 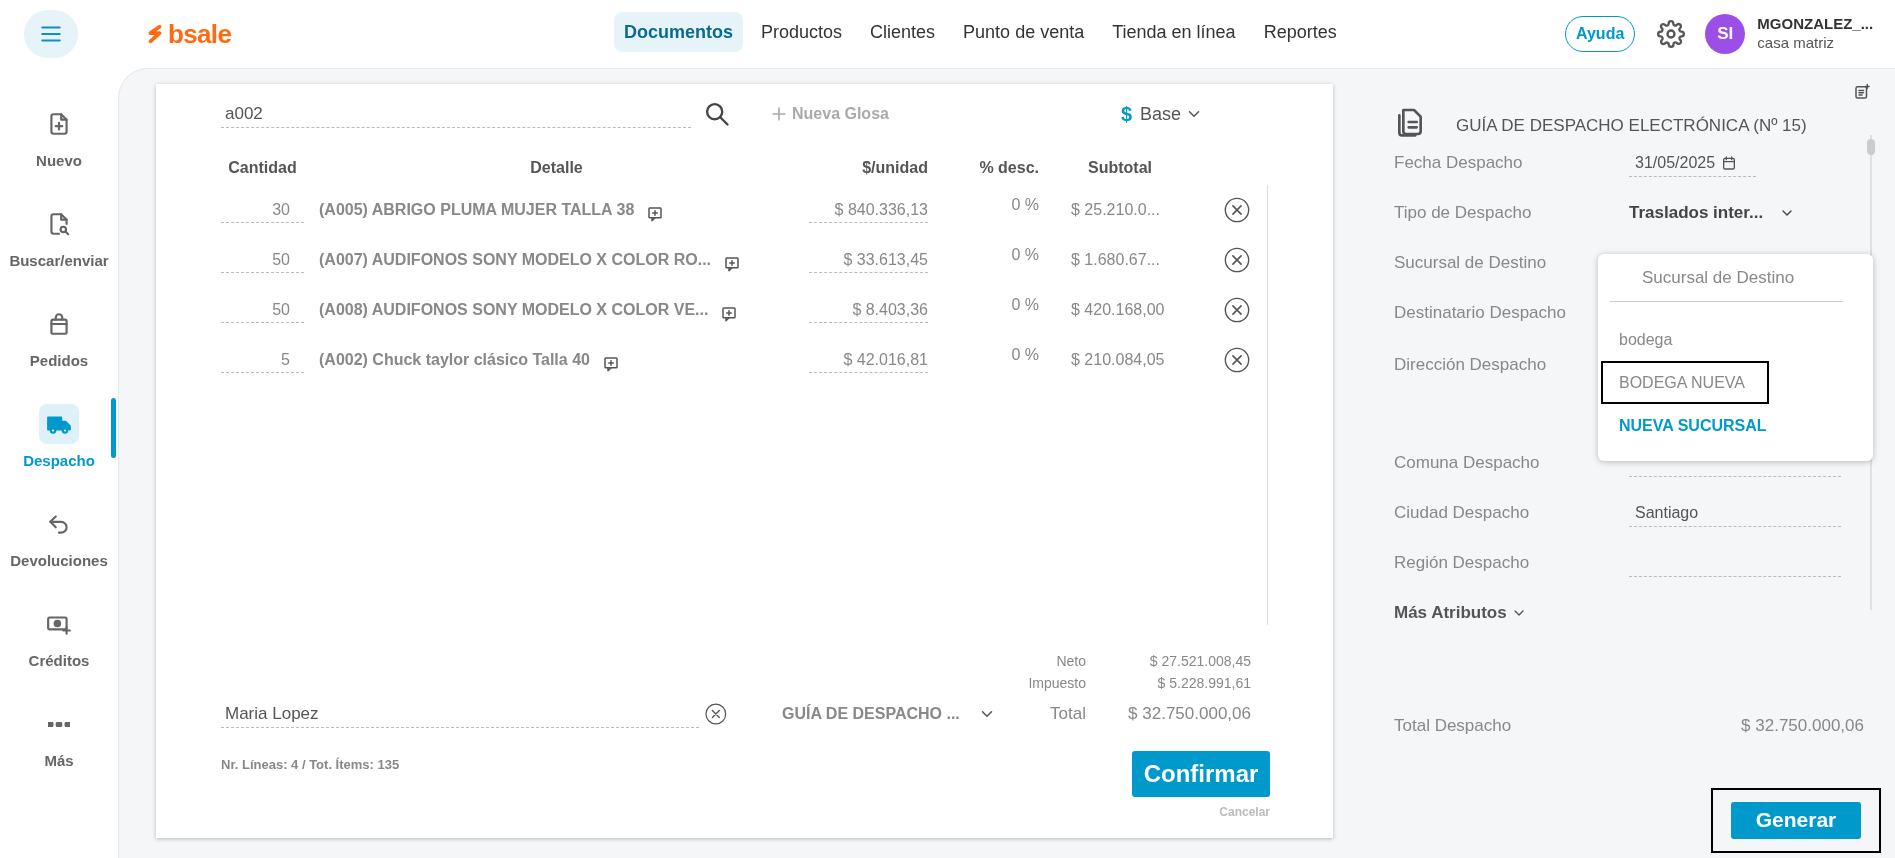 I want to click on nav-tab: Documentos, so click(x=678, y=32).